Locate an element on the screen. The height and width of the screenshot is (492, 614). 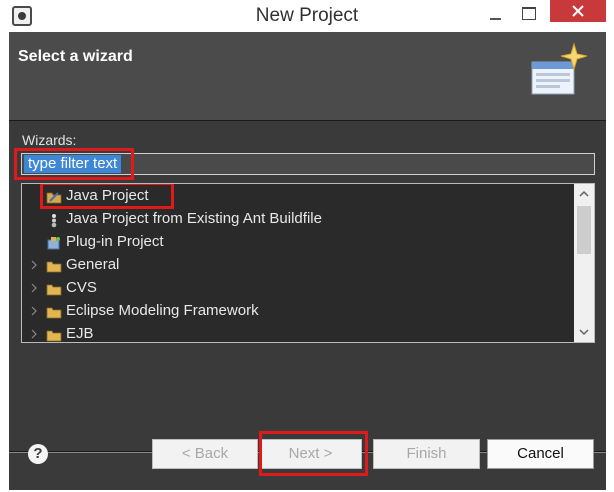
tree-item-plugin-project: Plug-in Project is located at coordinates (298, 242).